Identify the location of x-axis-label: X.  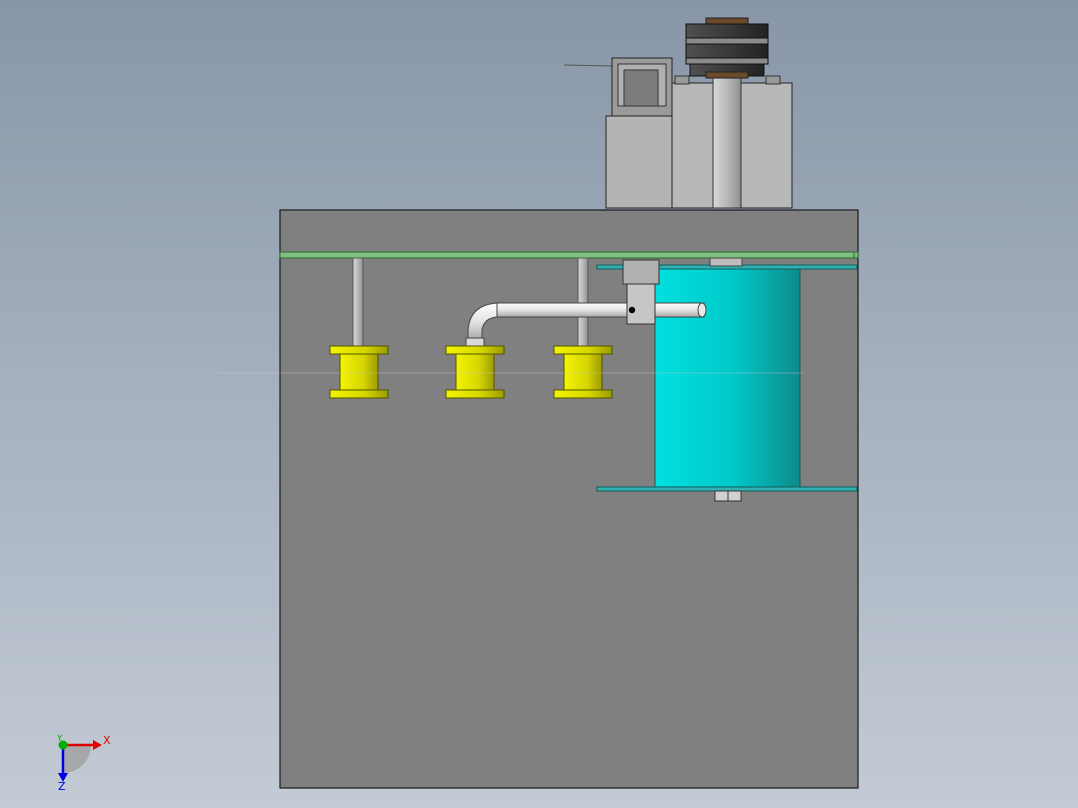
(107, 740).